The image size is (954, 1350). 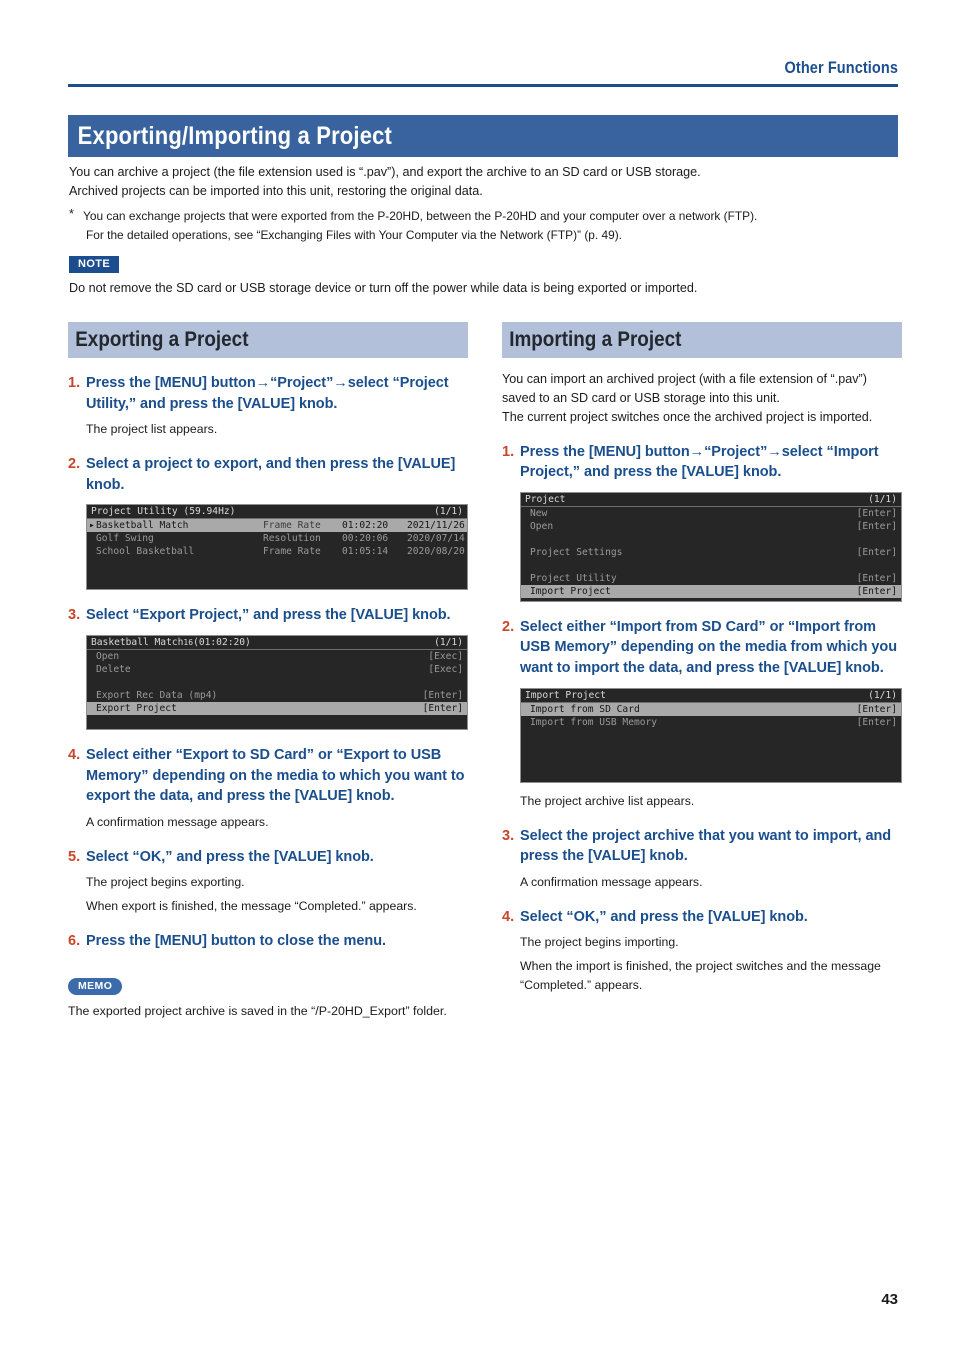 I want to click on lcd-row: Project Settings [Enter], so click(x=711, y=552).